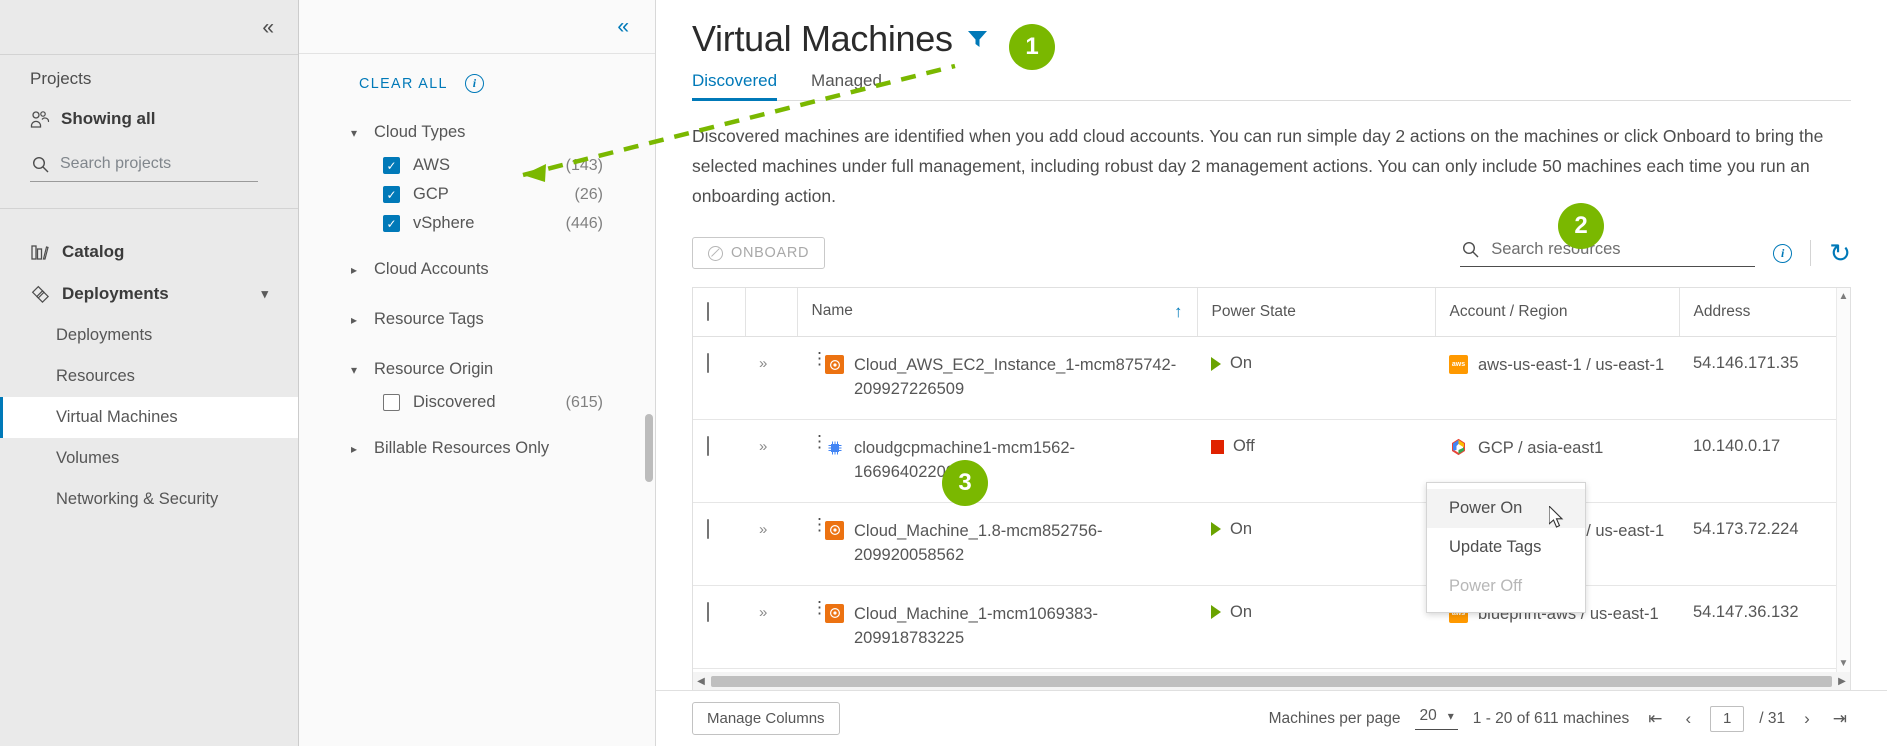  Describe the element at coordinates (735, 86) in the screenshot. I see `tab-discovered: Discovered` at that location.